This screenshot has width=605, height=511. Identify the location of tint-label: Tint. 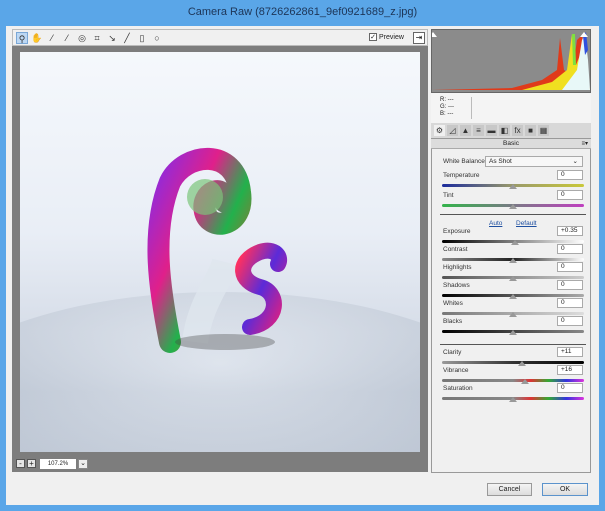
(448, 195).